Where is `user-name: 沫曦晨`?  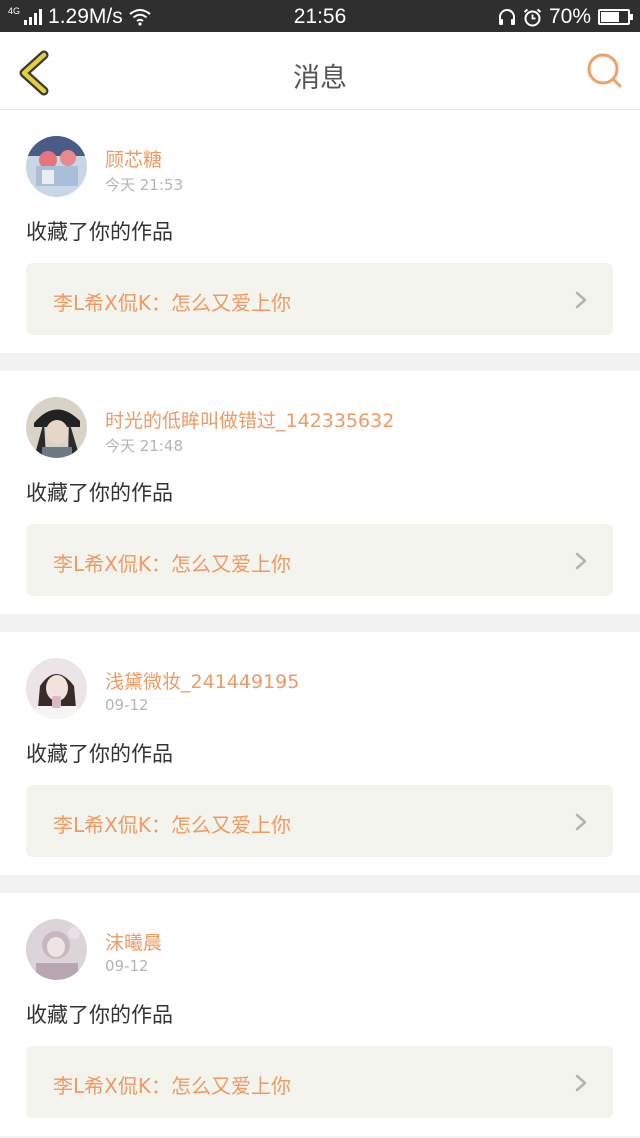
user-name: 沫曦晨 is located at coordinates (133, 941).